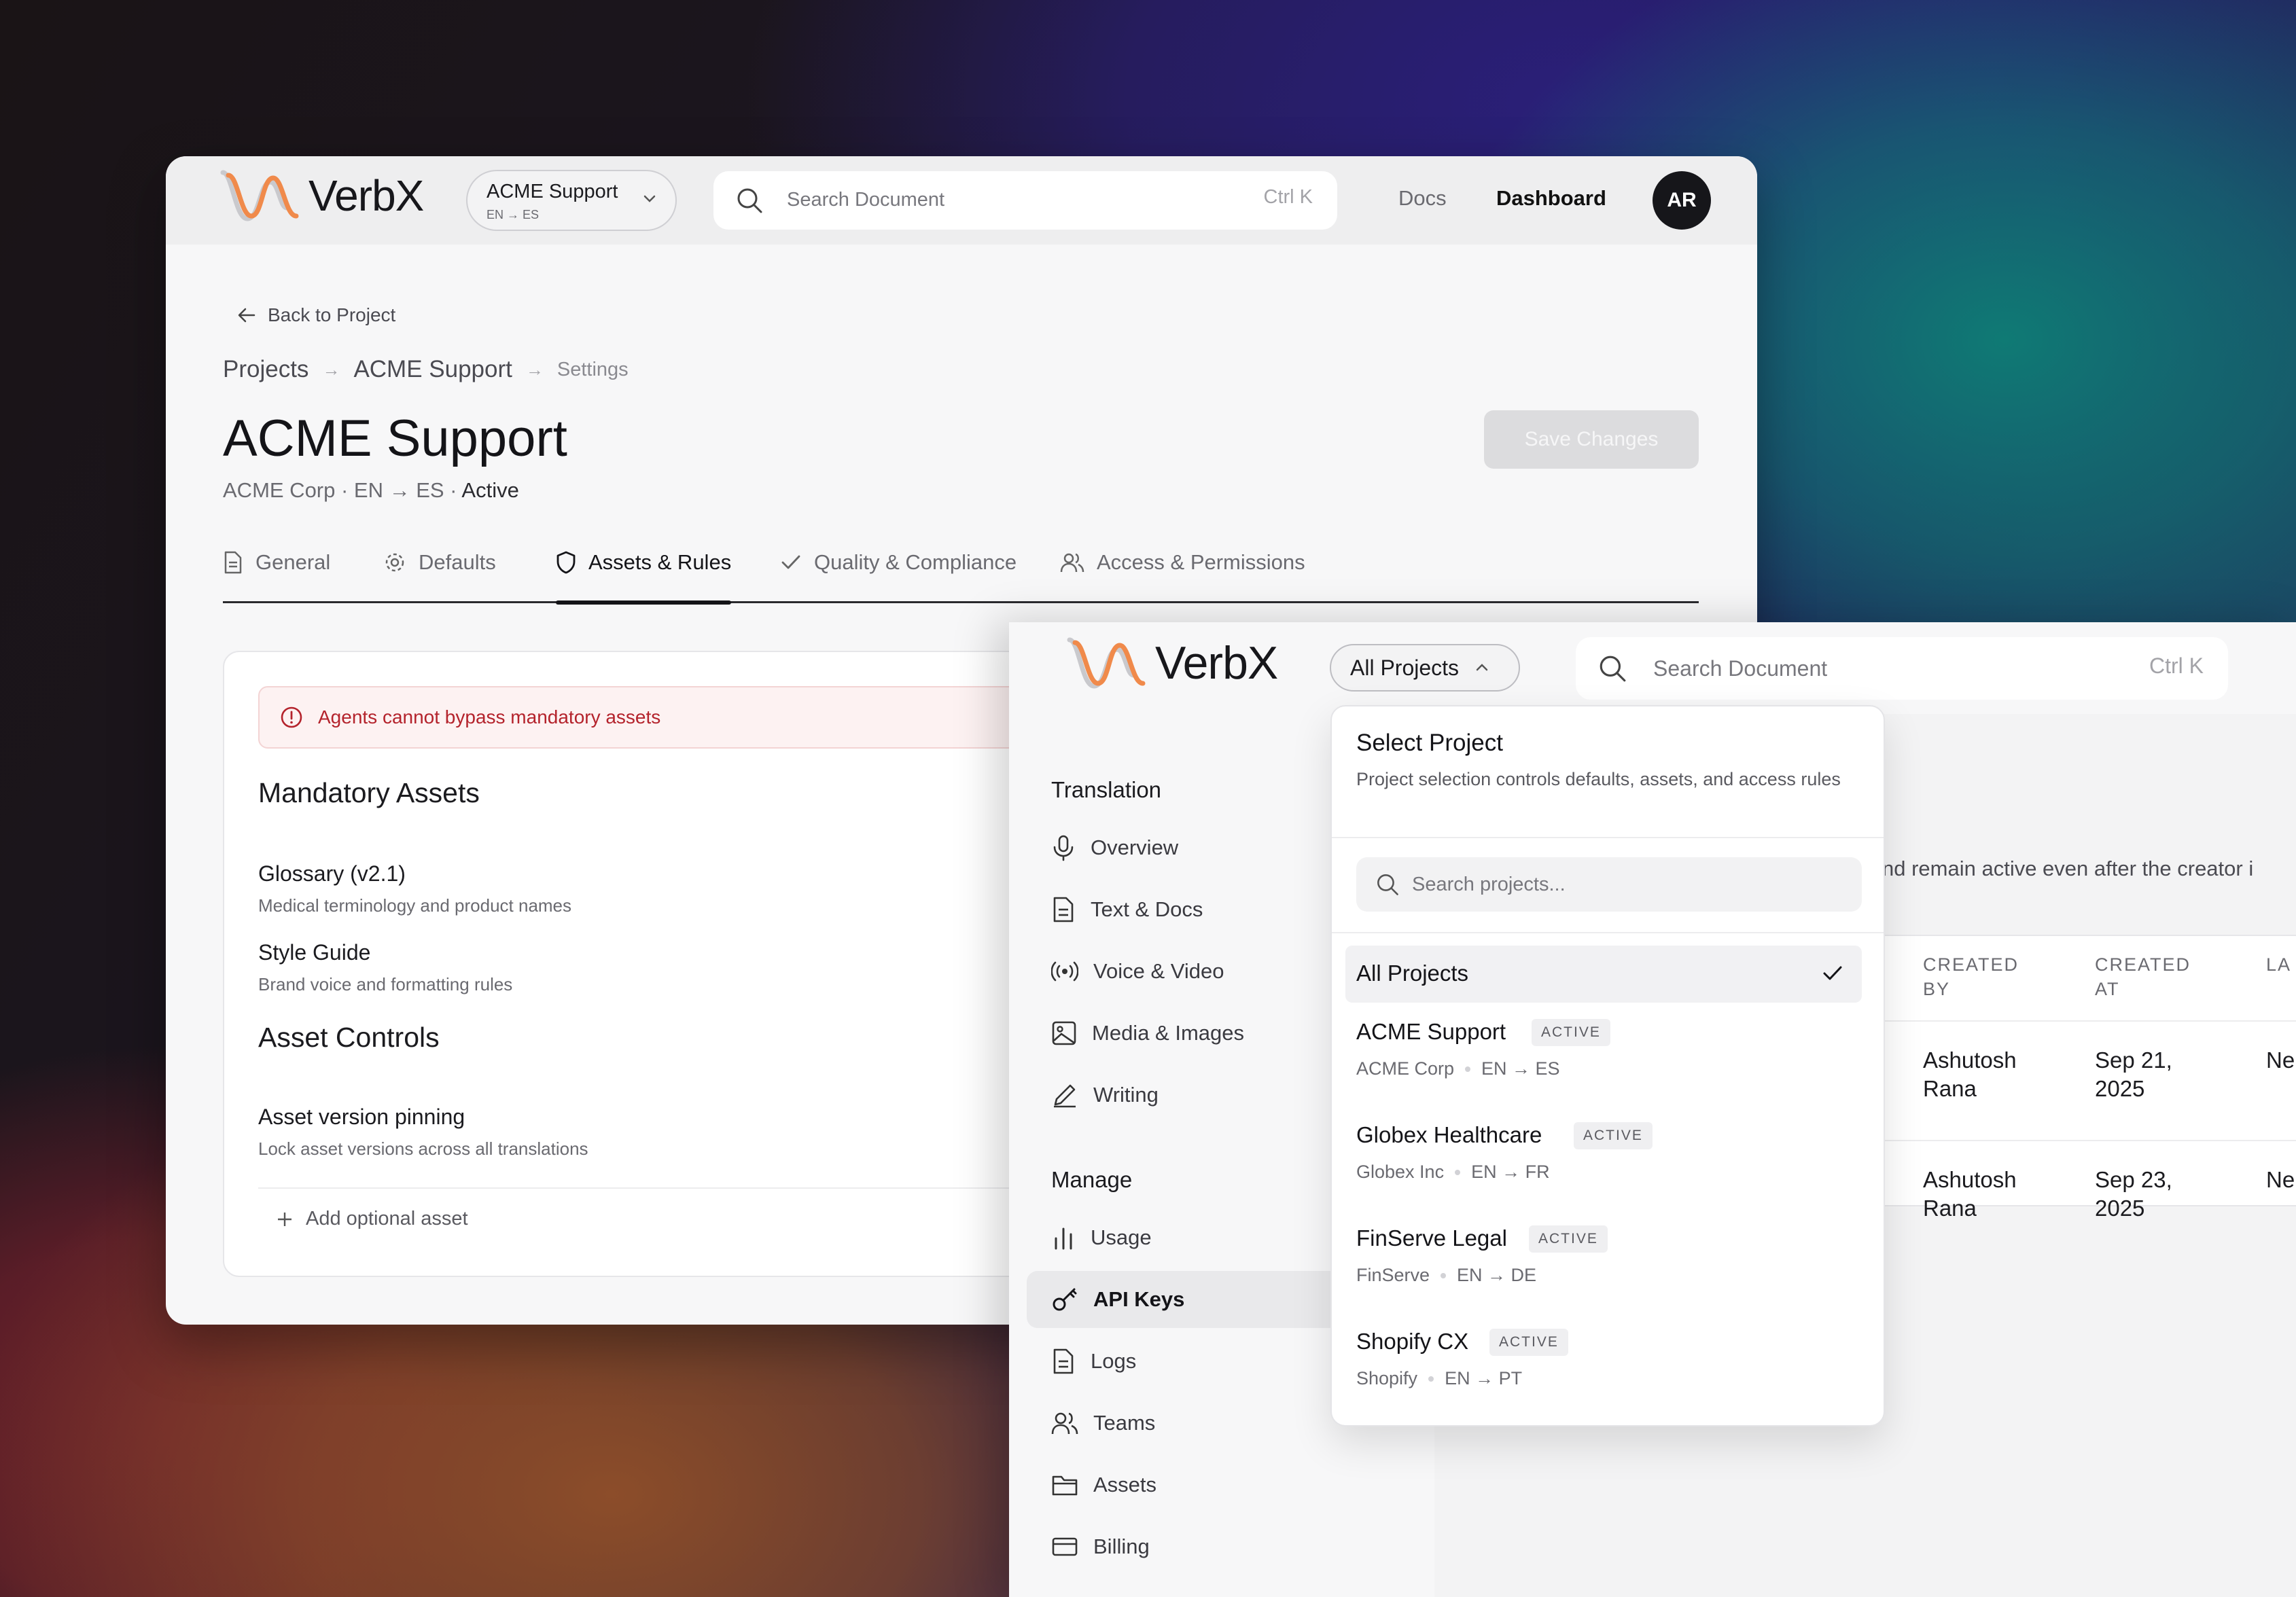 This screenshot has width=2296, height=1597. What do you see at coordinates (293, 562) in the screenshot?
I see `tab-label: General` at bounding box center [293, 562].